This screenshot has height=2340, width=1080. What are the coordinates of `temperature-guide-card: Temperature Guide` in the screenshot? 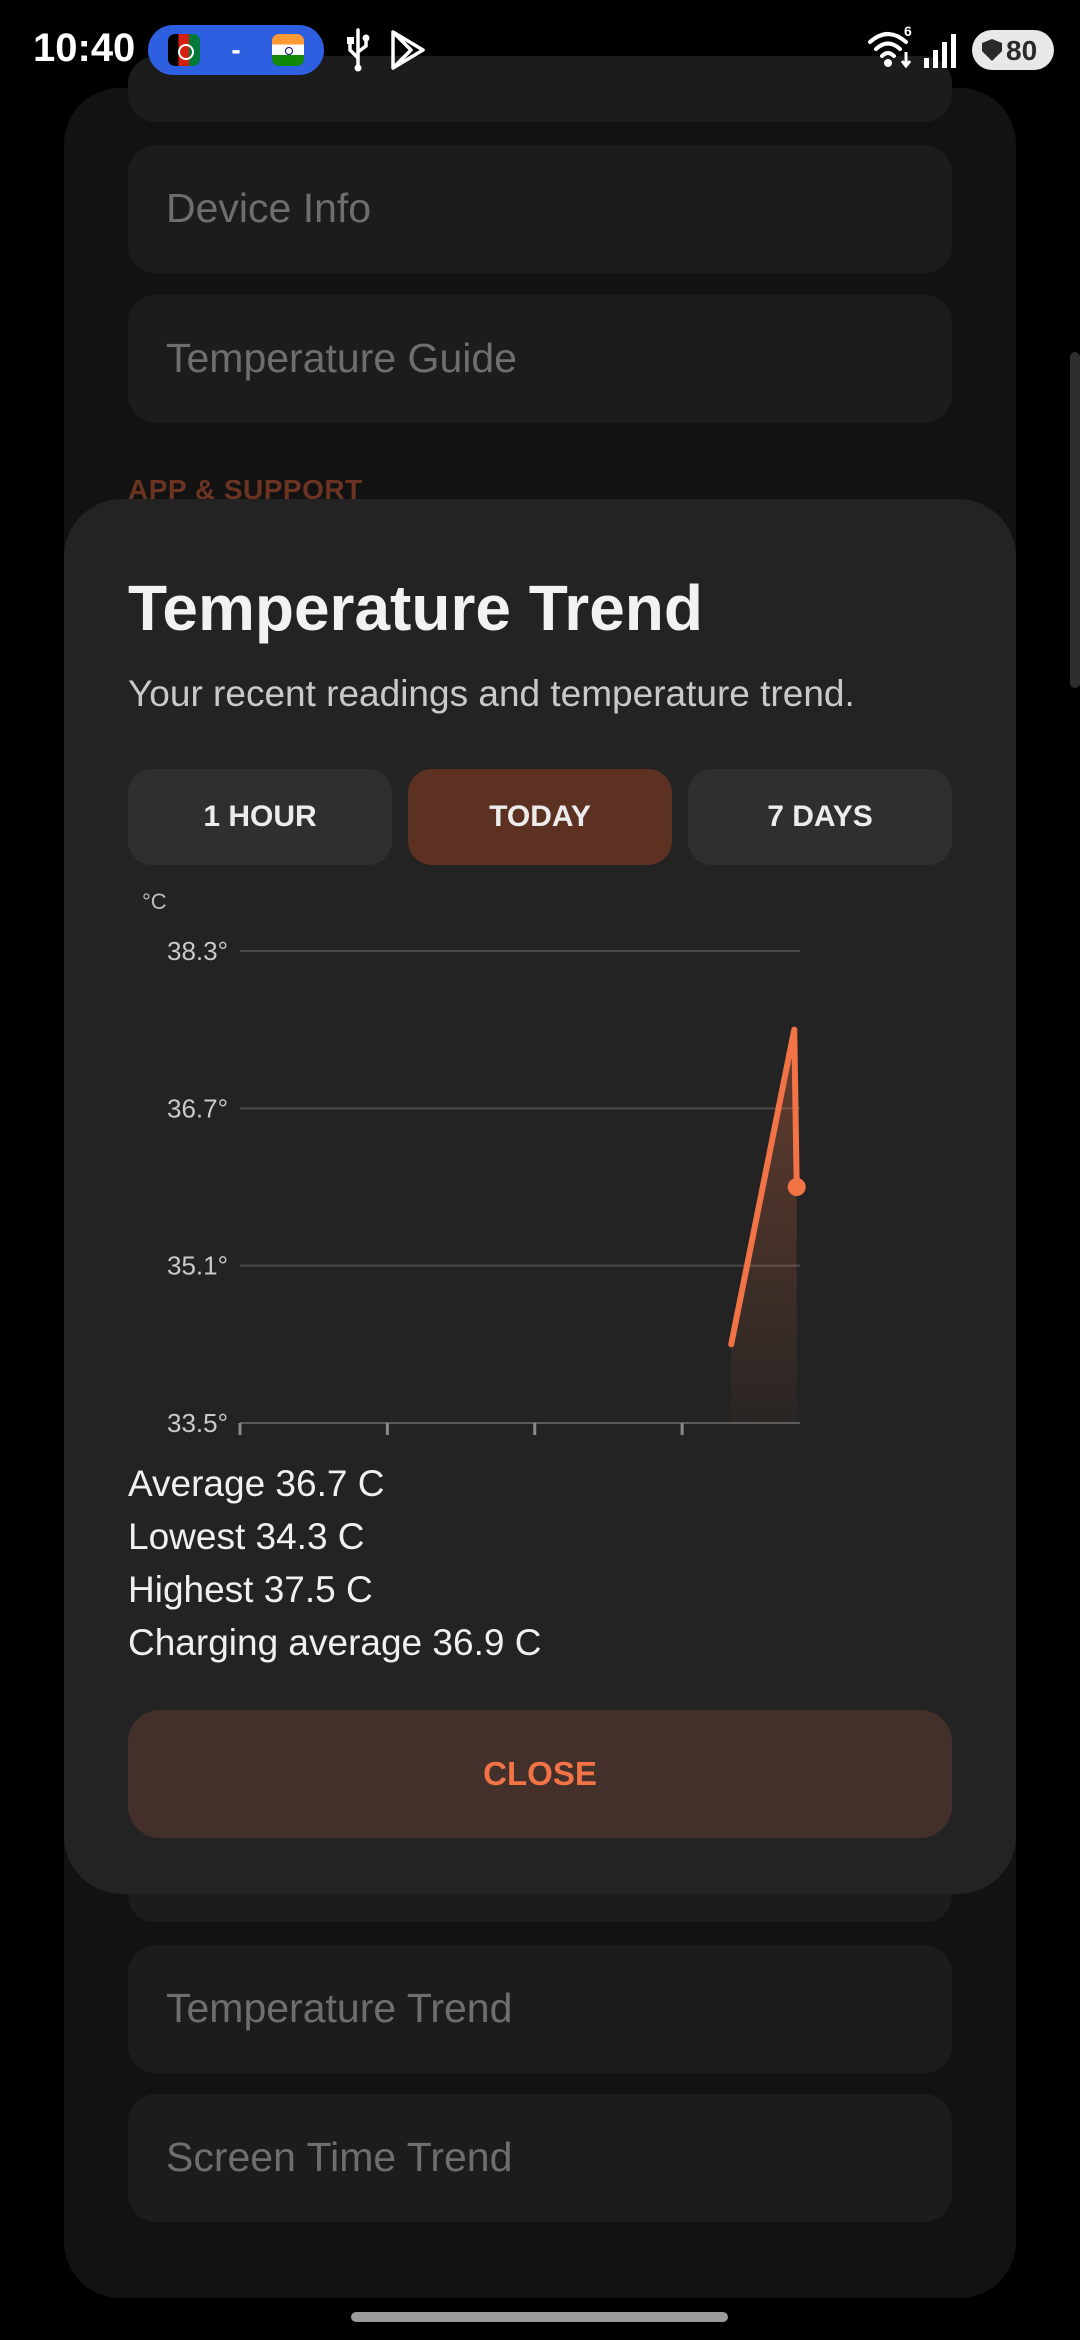 It's located at (540, 359).